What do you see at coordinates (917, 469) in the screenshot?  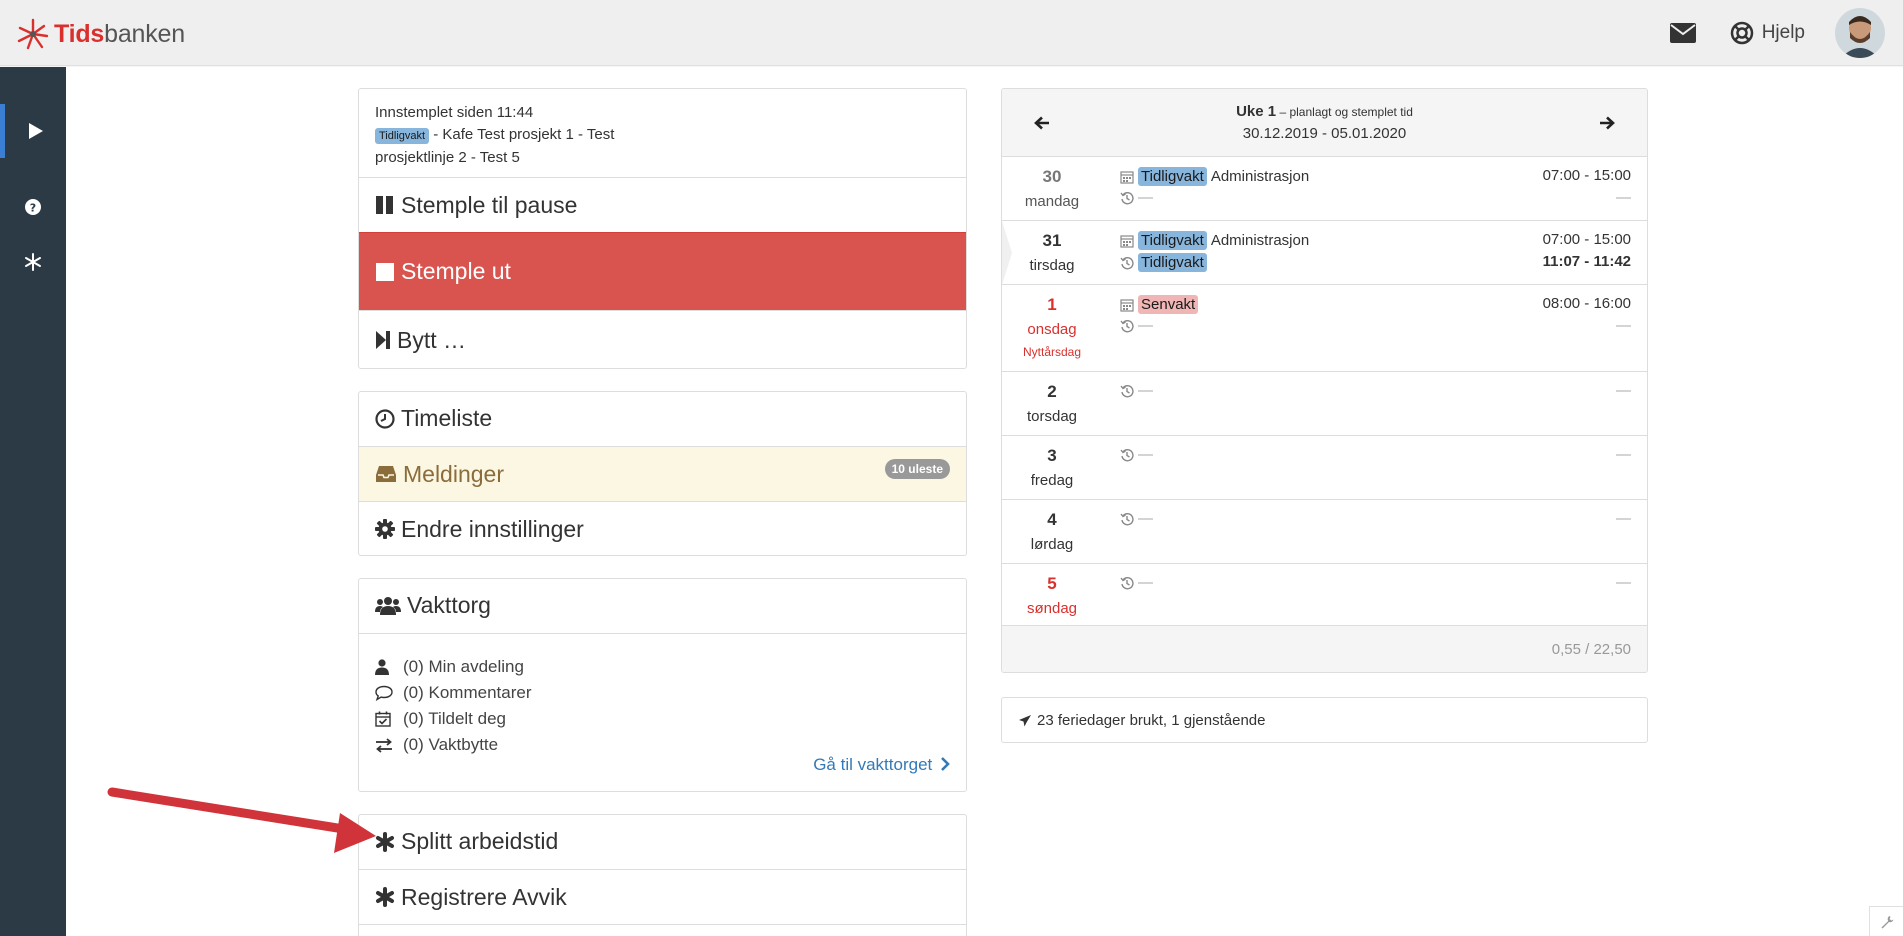 I see `unread-badge: 10 uleste` at bounding box center [917, 469].